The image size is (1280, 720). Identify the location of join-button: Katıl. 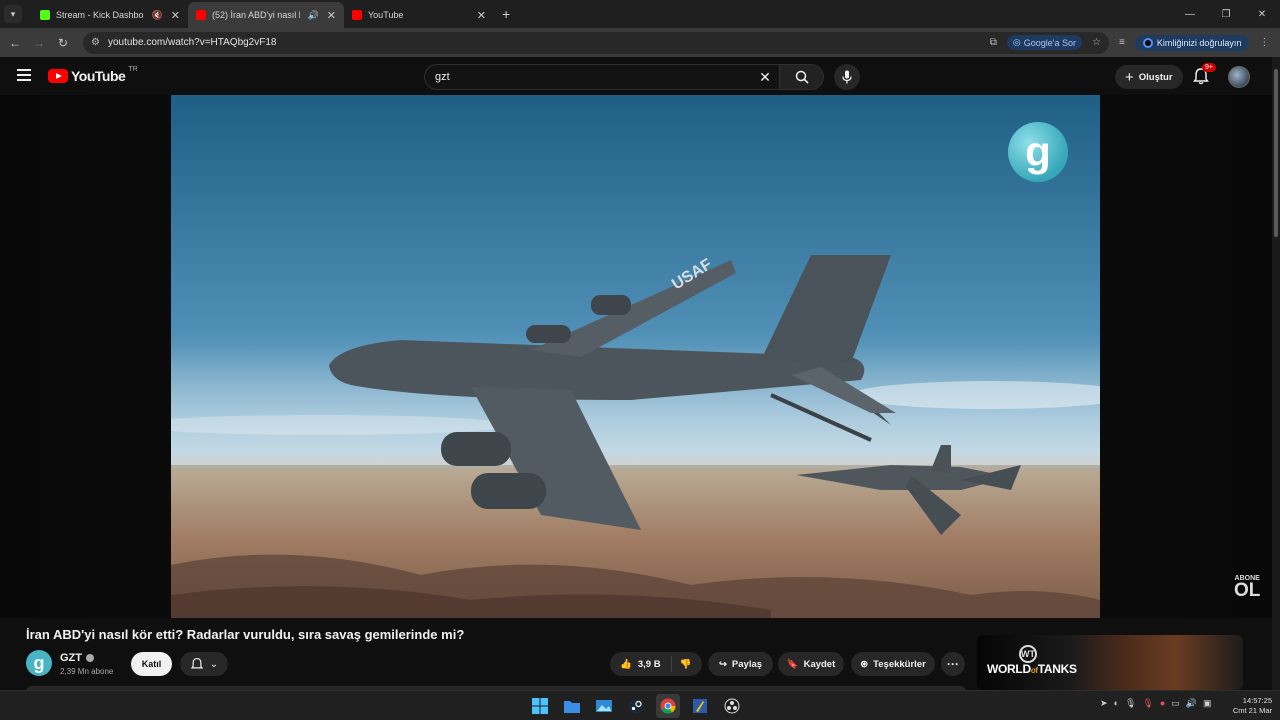
(151, 664).